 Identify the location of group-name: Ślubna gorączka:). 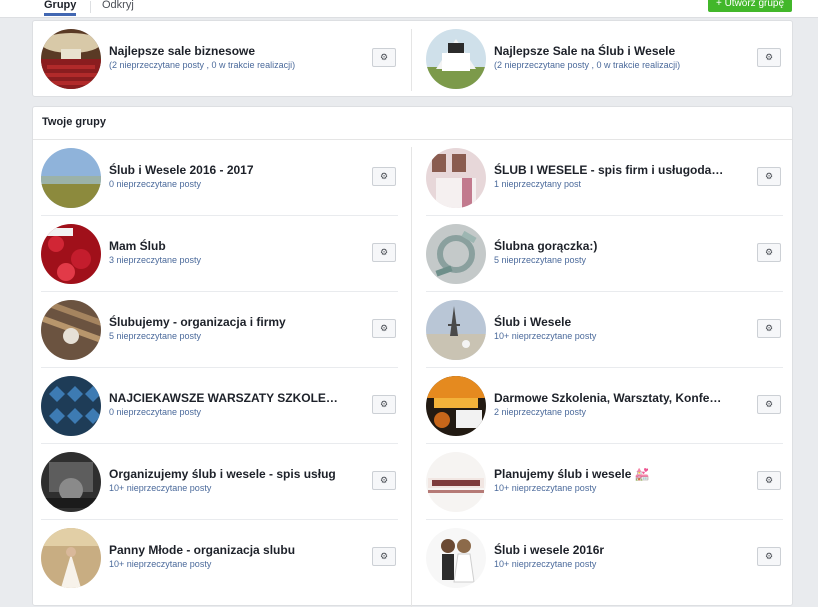
(609, 246).